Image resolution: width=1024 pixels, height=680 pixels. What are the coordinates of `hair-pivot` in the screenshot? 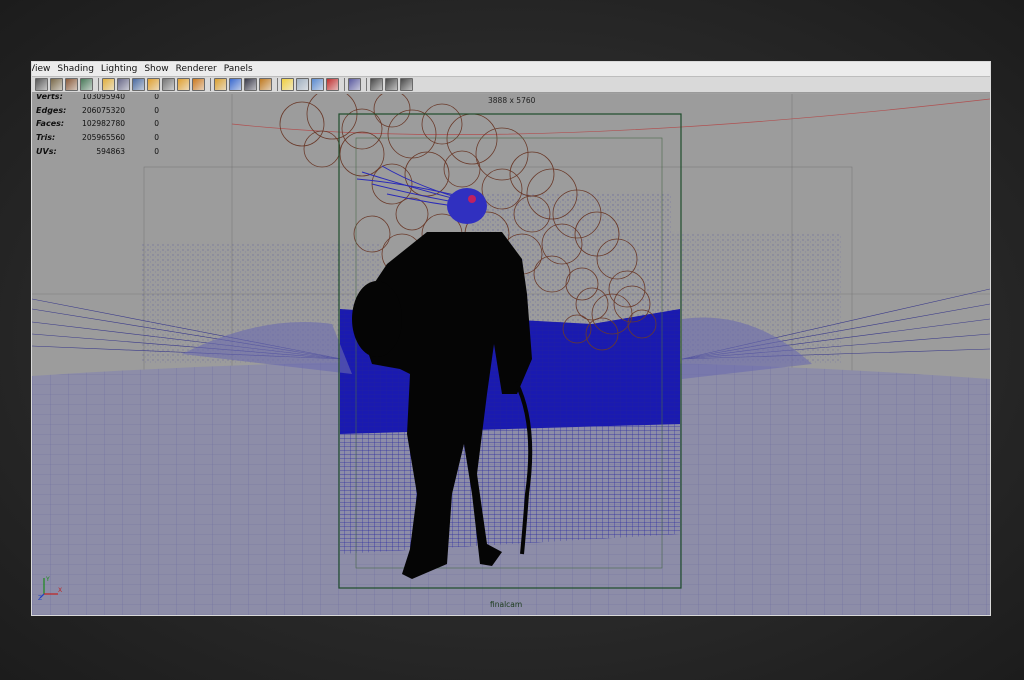 It's located at (472, 199).